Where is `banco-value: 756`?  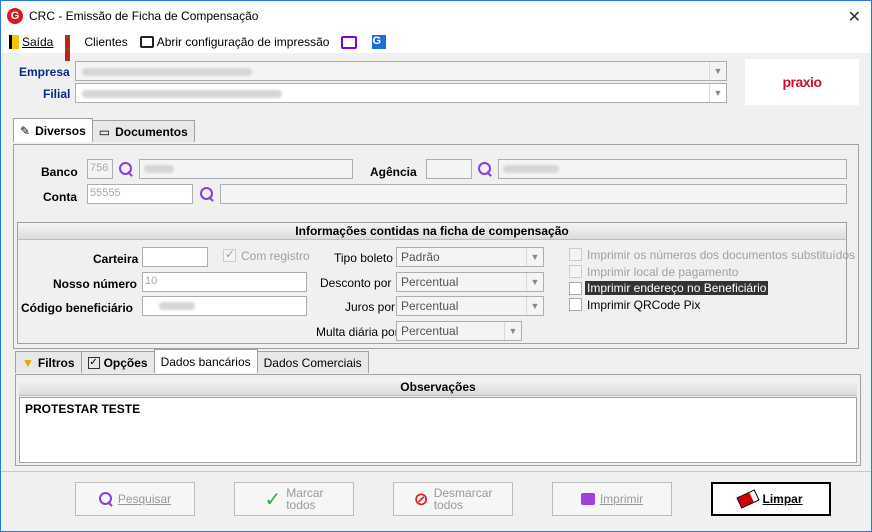 banco-value: 756 is located at coordinates (99, 168).